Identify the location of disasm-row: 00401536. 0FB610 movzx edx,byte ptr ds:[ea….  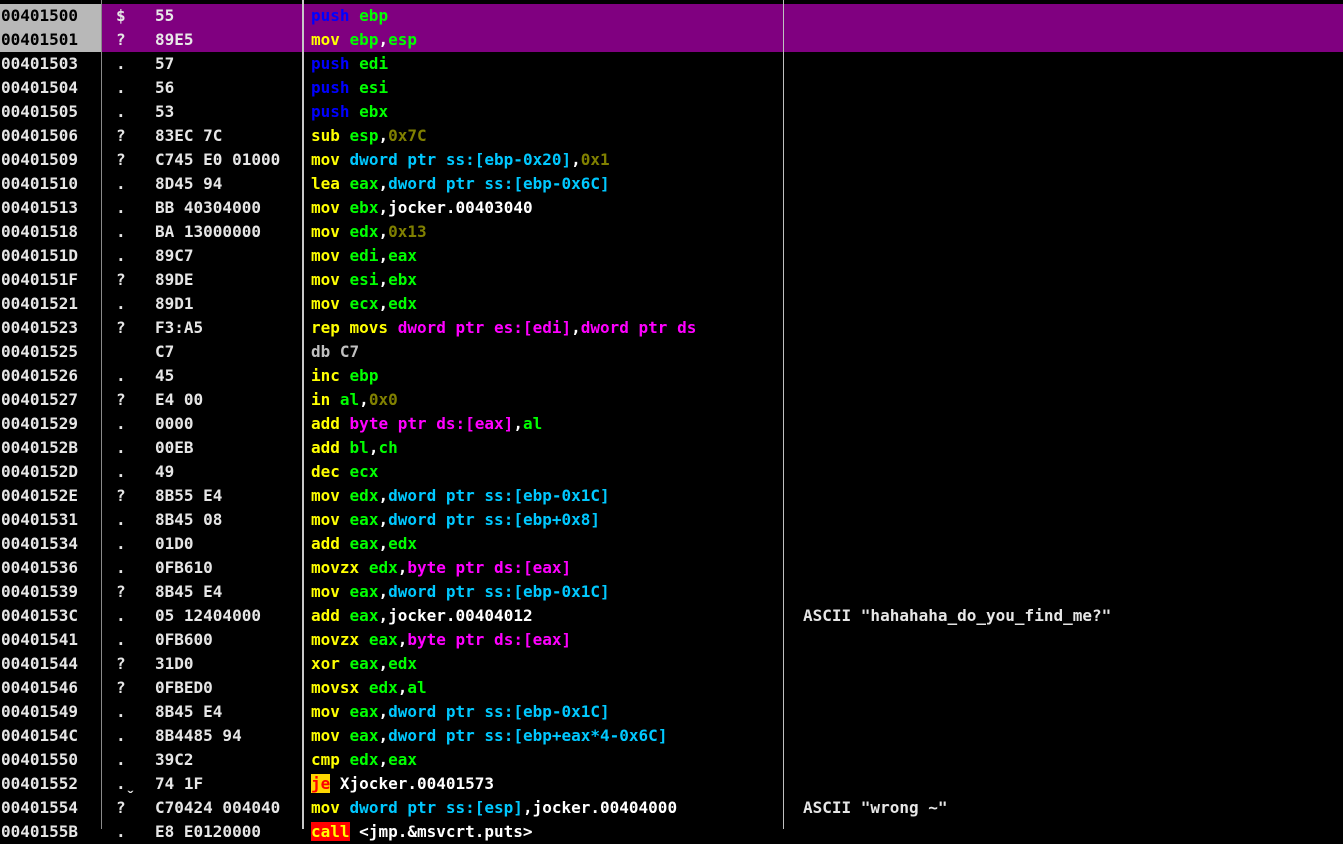
(671, 568).